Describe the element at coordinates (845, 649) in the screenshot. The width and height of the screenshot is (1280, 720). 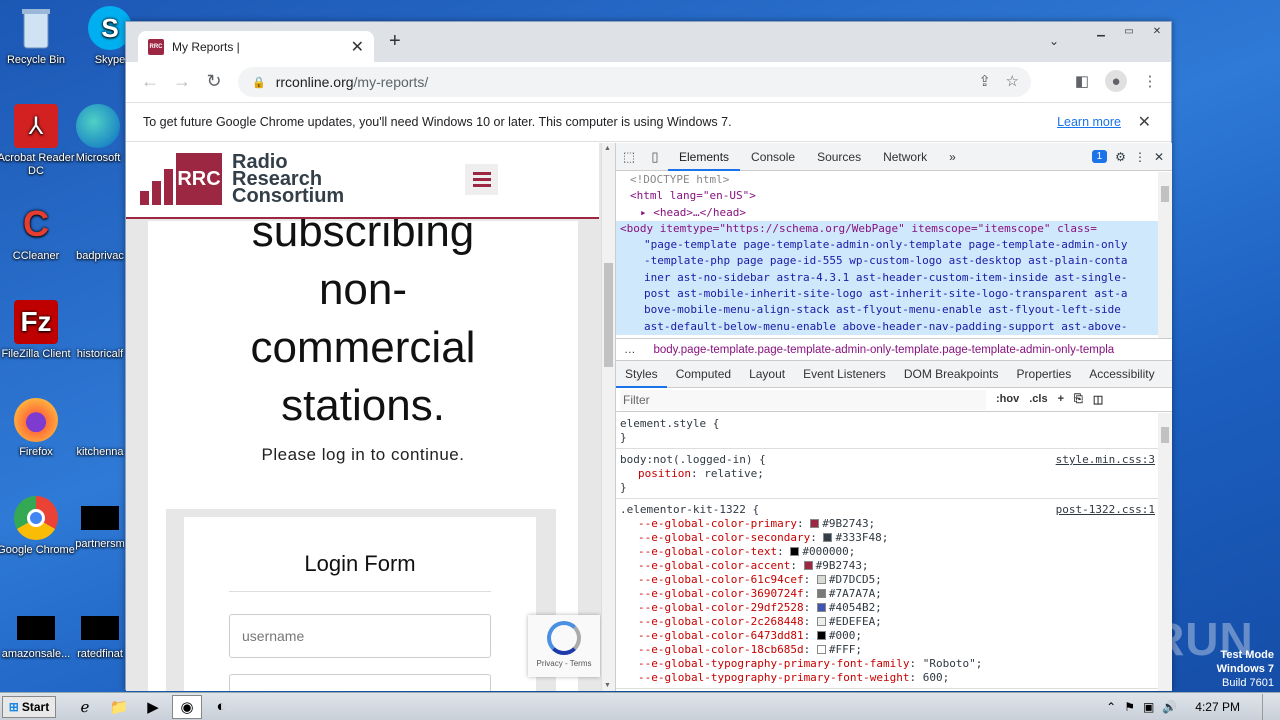
I see `css-property-value: #FFF;` at that location.